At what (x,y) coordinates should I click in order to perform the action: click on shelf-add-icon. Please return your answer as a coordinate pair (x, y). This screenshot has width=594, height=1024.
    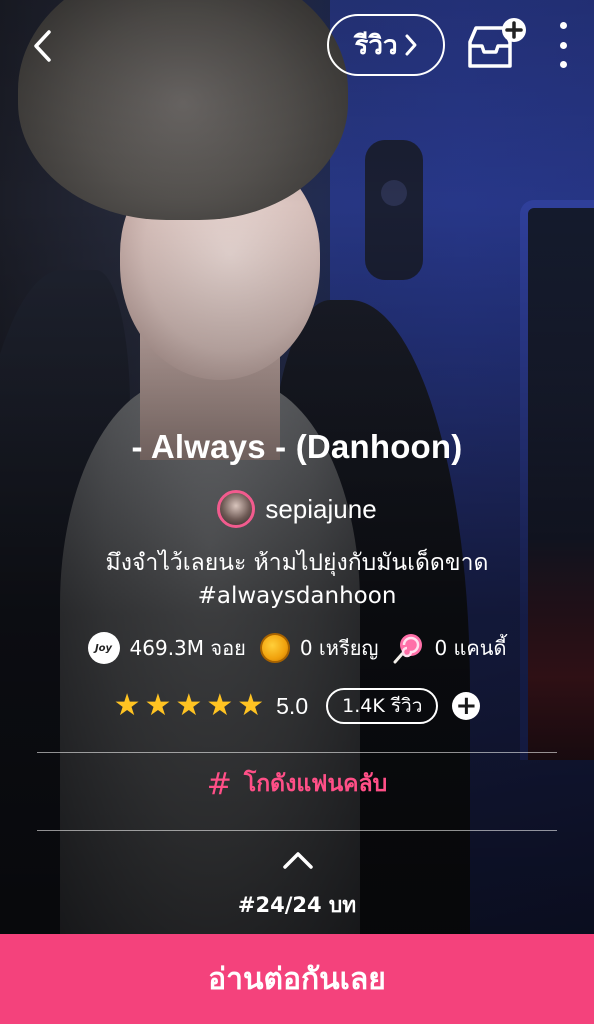
    Looking at the image, I should click on (497, 43).